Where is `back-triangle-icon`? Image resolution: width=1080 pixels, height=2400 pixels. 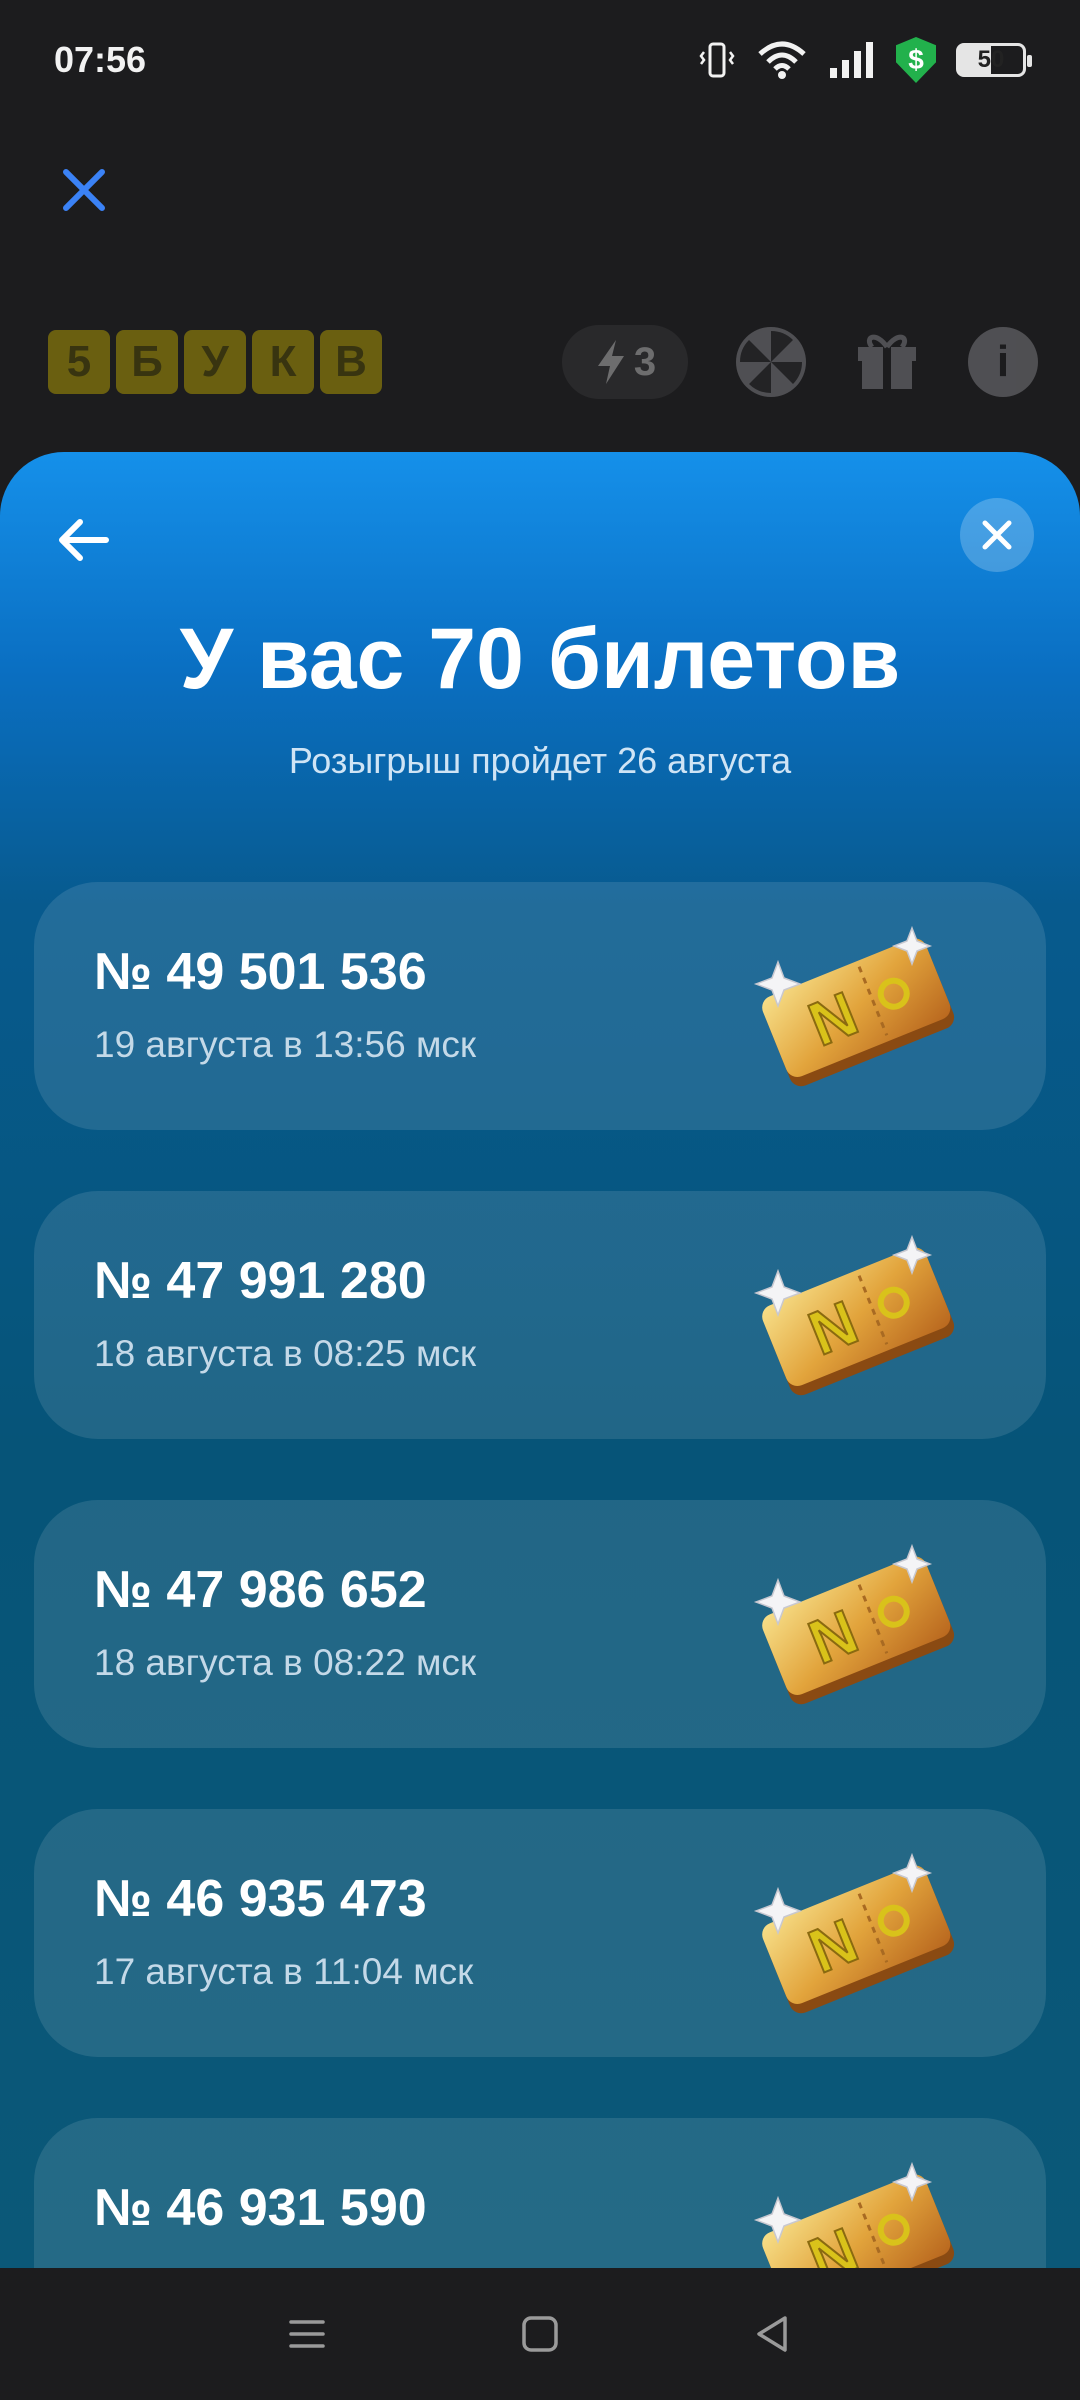 back-triangle-icon is located at coordinates (773, 2334).